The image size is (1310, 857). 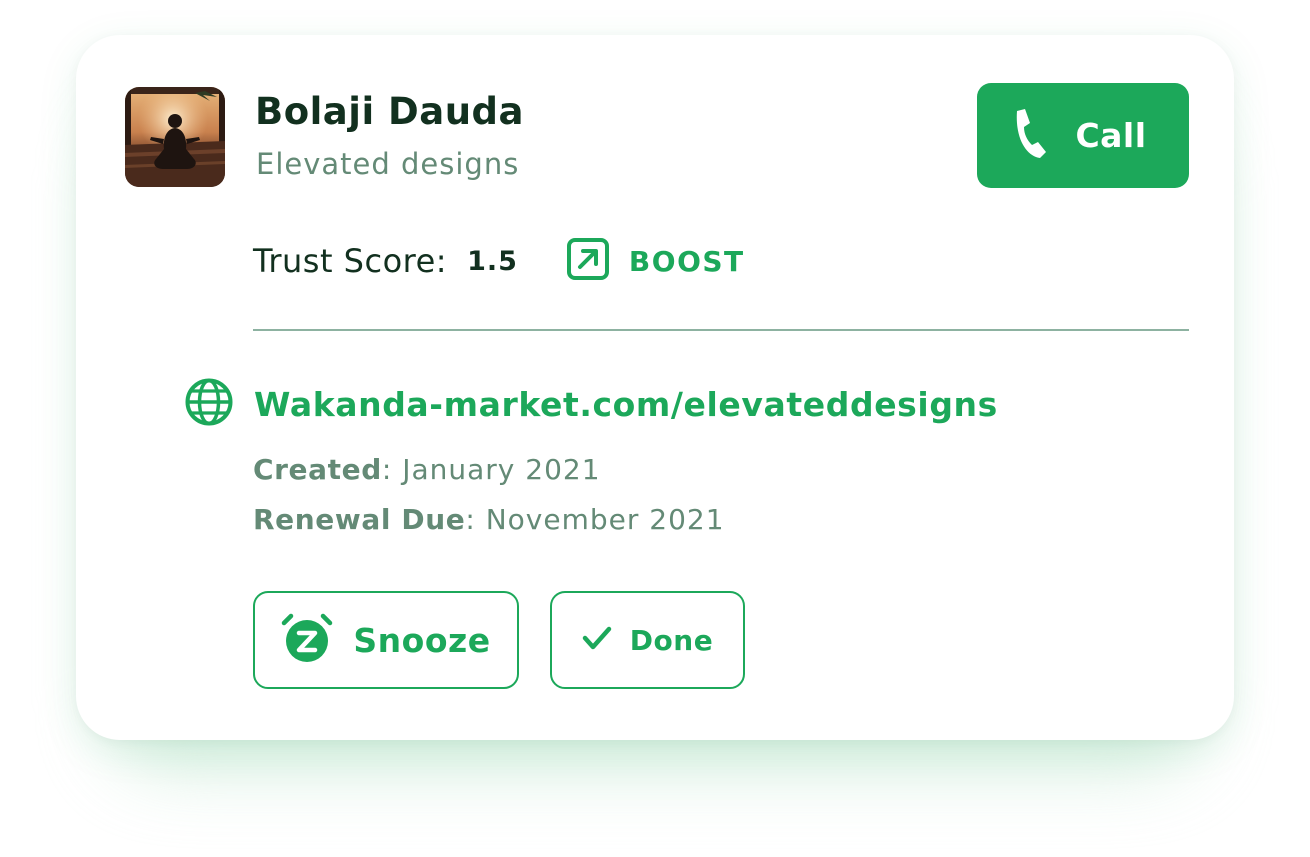 I want to click on globe-icon, so click(x=209, y=404).